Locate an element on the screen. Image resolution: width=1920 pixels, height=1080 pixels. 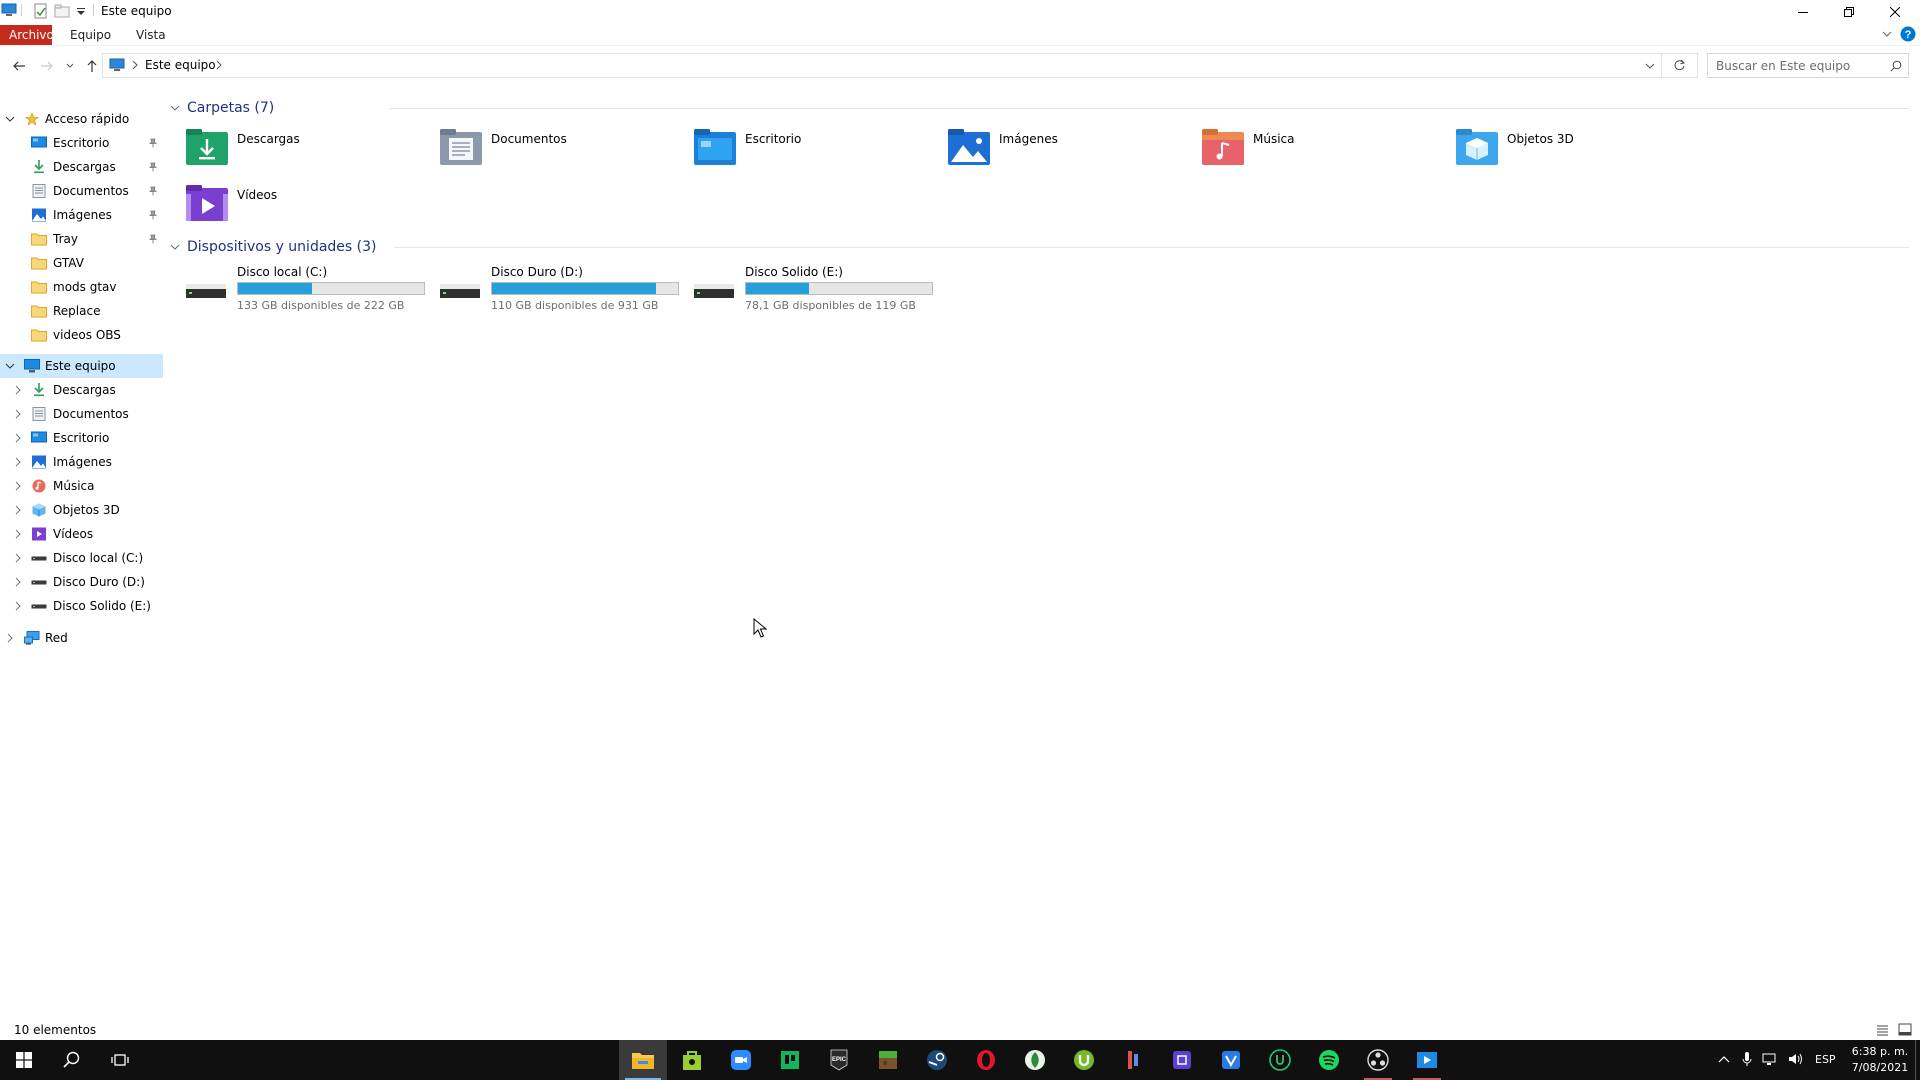
taskbar-vpn is located at coordinates (1231, 1060).